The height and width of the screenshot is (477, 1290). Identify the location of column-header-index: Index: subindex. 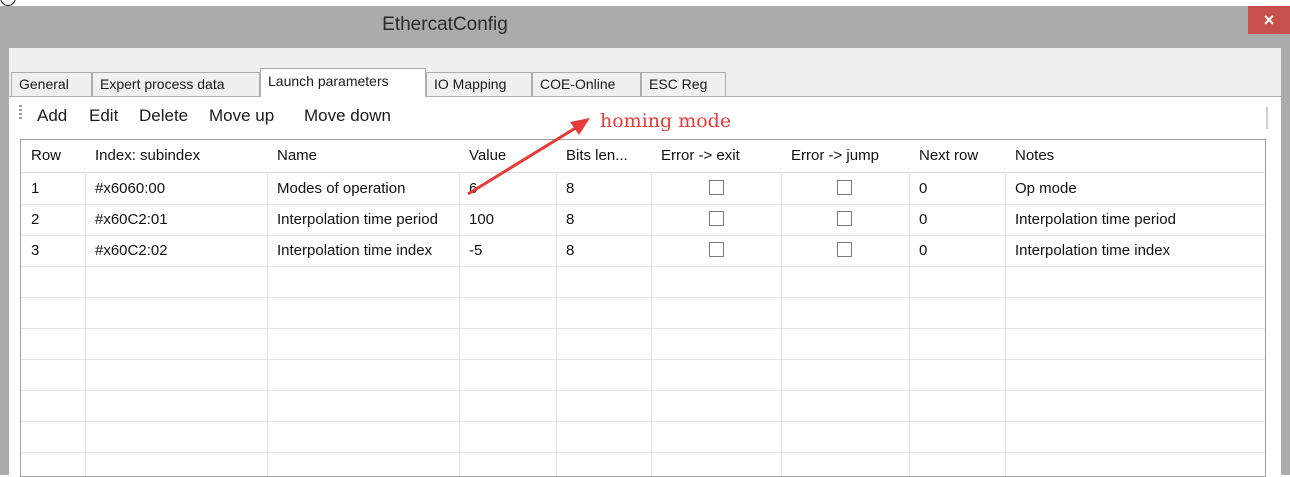
(176, 156).